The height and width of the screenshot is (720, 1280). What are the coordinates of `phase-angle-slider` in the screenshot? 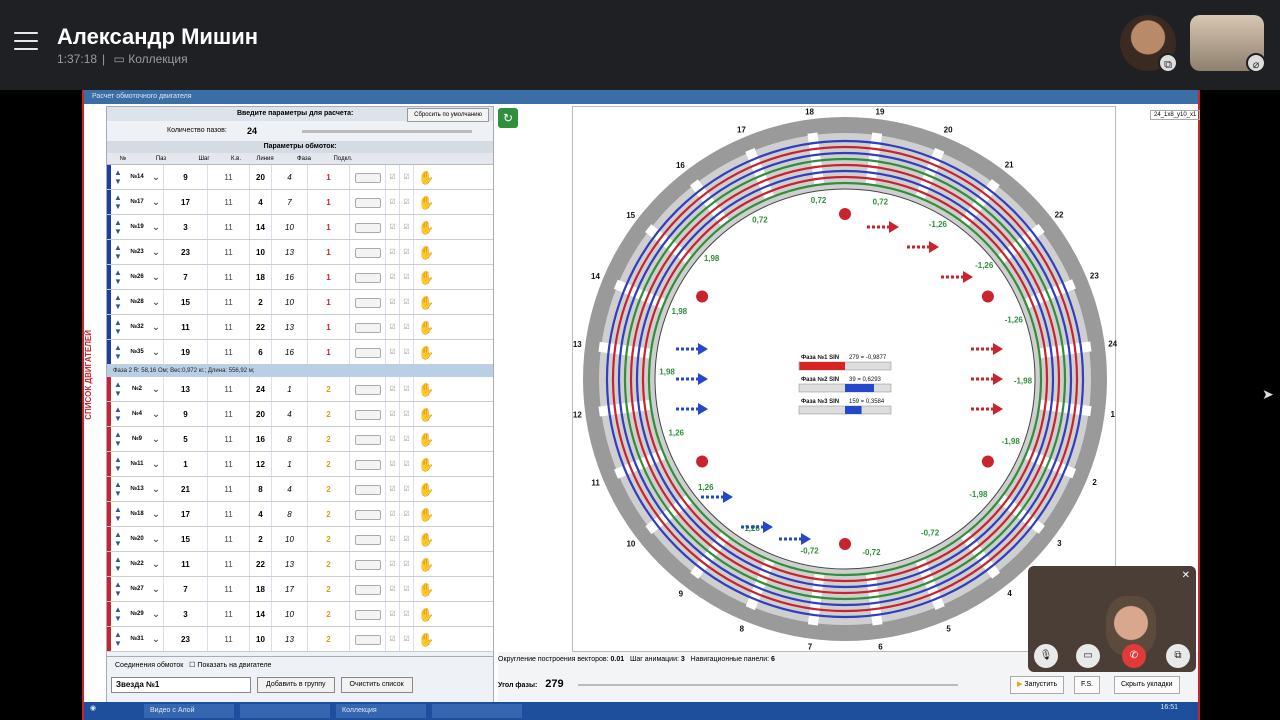 It's located at (768, 685).